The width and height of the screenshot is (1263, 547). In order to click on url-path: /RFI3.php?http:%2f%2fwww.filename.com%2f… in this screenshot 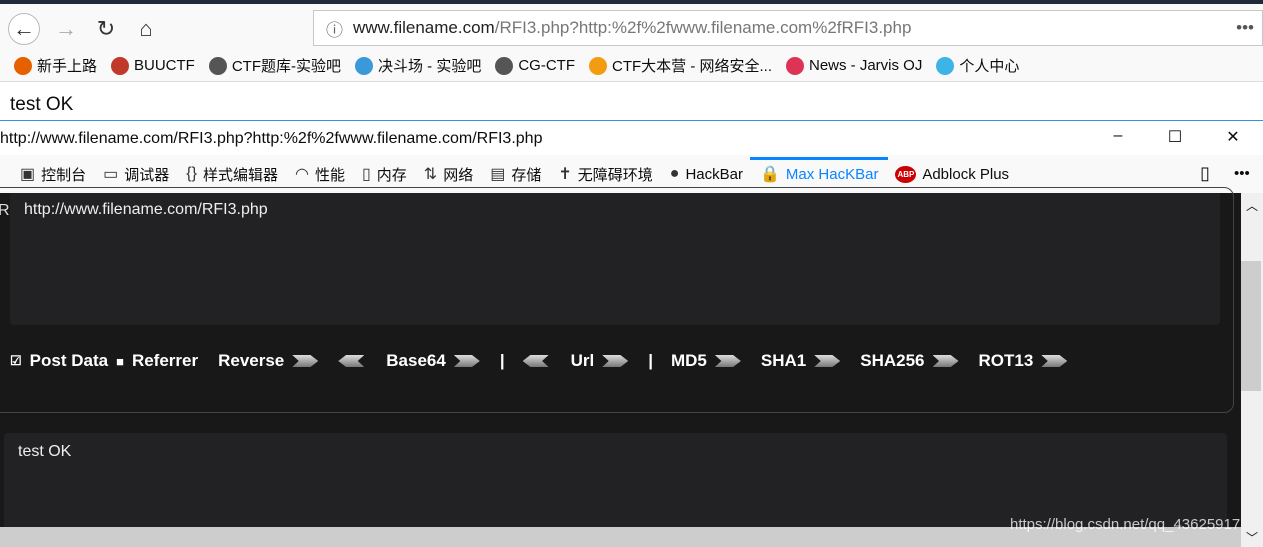, I will do `click(703, 27)`.